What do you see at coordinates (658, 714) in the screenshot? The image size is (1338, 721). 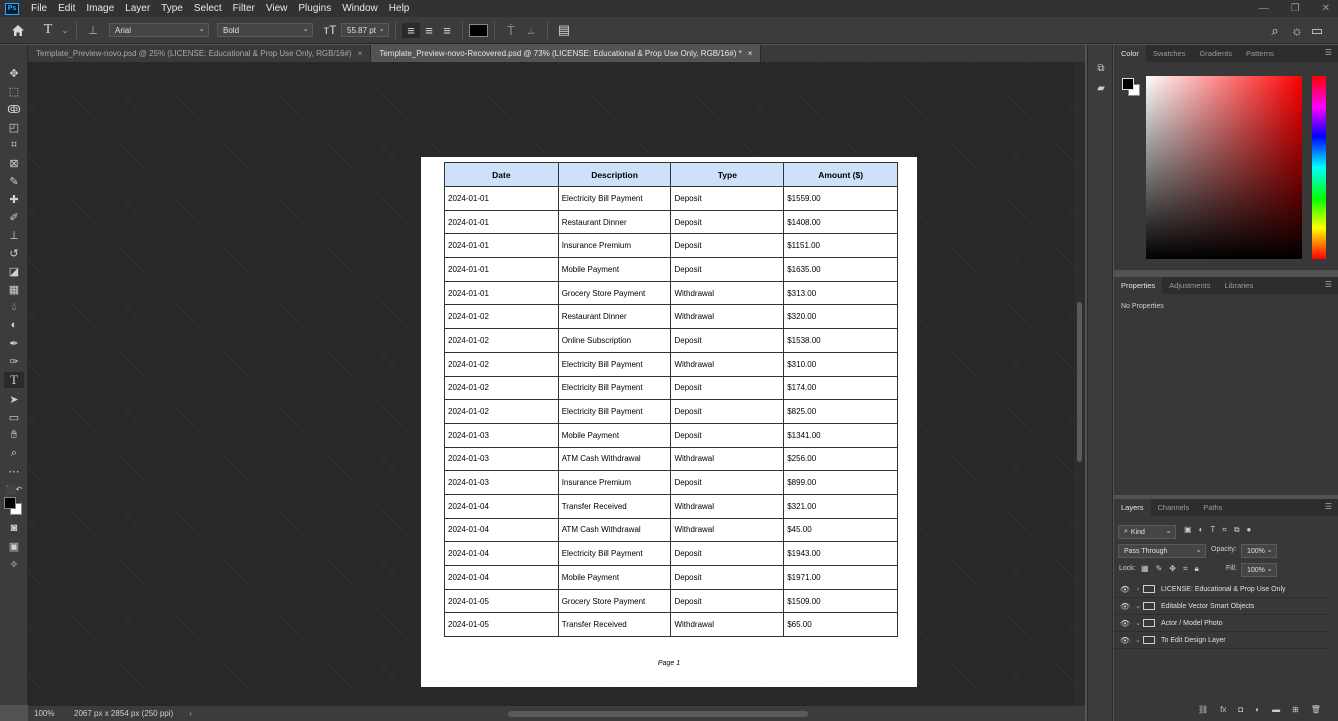 I see `horizontal-scroll-thumb` at bounding box center [658, 714].